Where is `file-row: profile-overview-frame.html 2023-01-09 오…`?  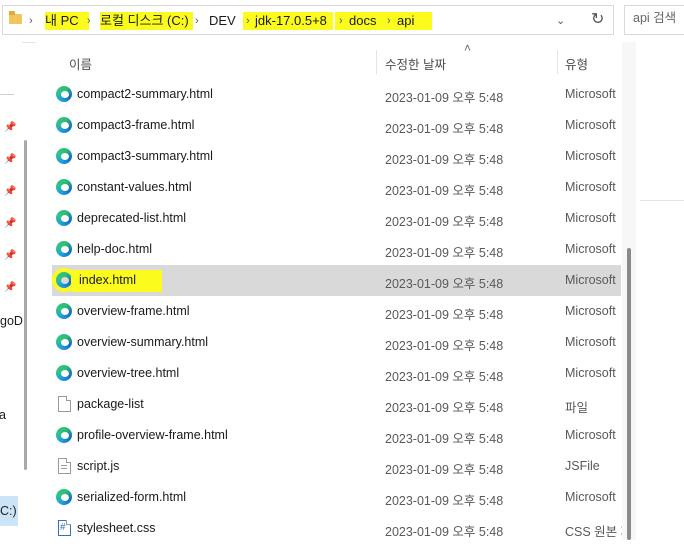 file-row: profile-overview-frame.html 2023-01-09 오… is located at coordinates (336, 435).